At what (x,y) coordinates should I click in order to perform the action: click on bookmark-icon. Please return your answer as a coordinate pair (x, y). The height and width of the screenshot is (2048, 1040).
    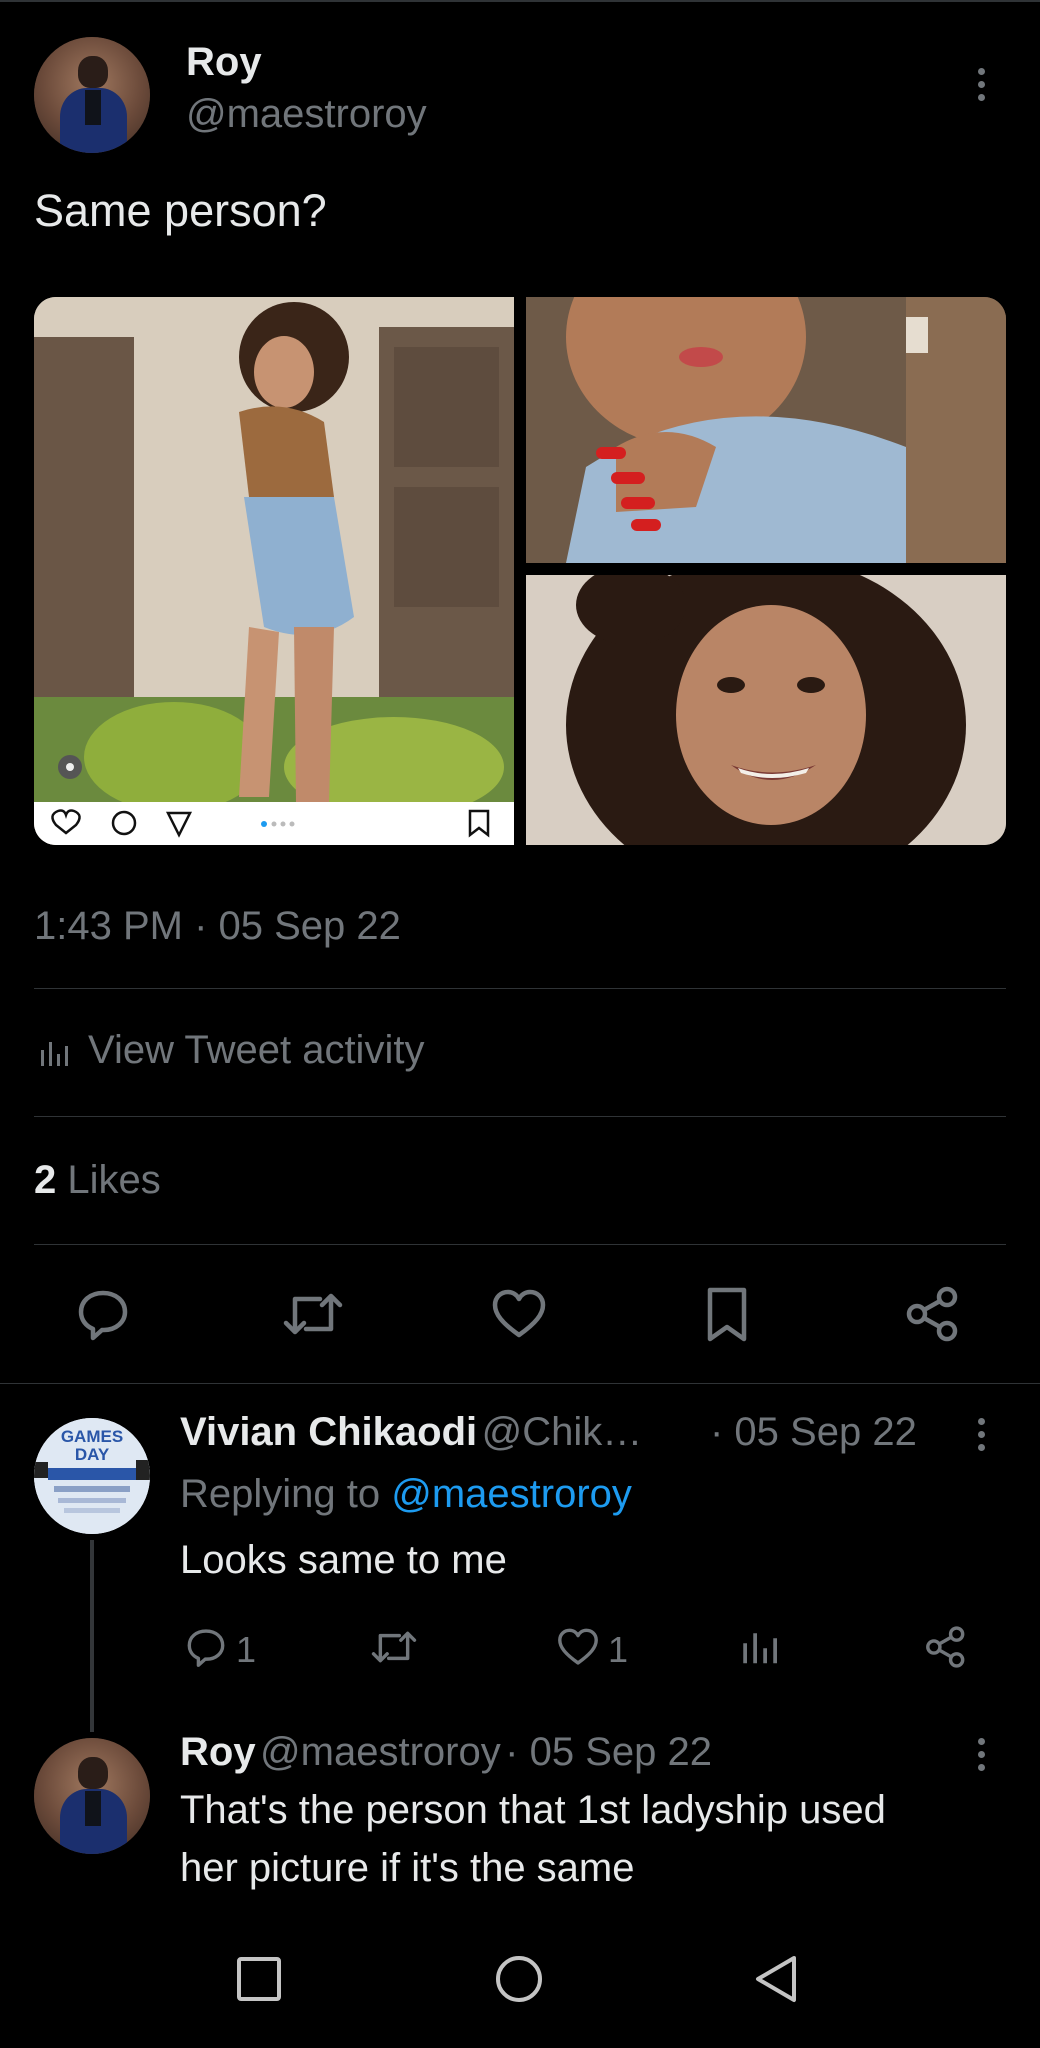
    Looking at the image, I should click on (727, 1314).